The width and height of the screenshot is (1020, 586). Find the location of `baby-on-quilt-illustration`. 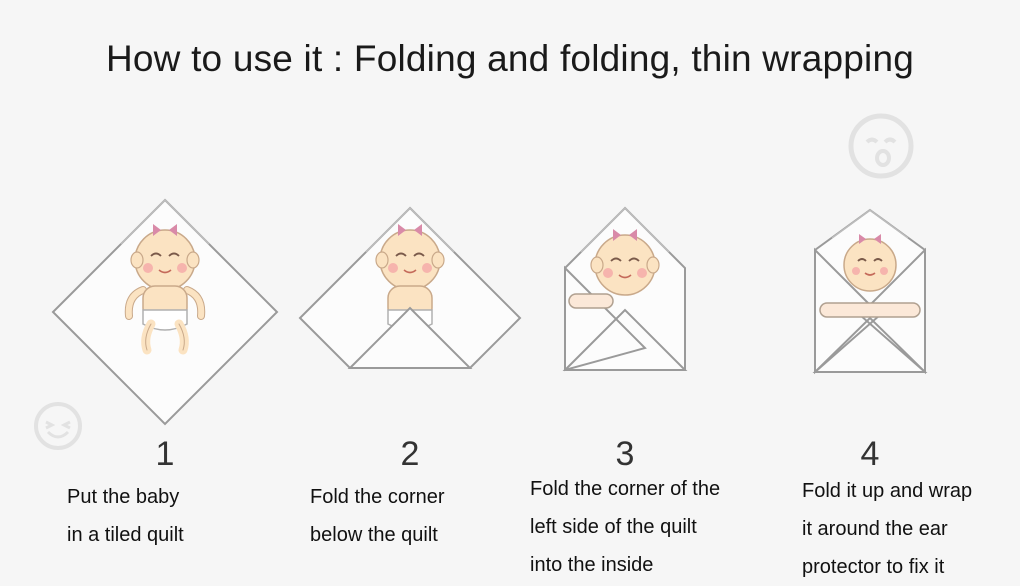

baby-on-quilt-illustration is located at coordinates (165, 312).